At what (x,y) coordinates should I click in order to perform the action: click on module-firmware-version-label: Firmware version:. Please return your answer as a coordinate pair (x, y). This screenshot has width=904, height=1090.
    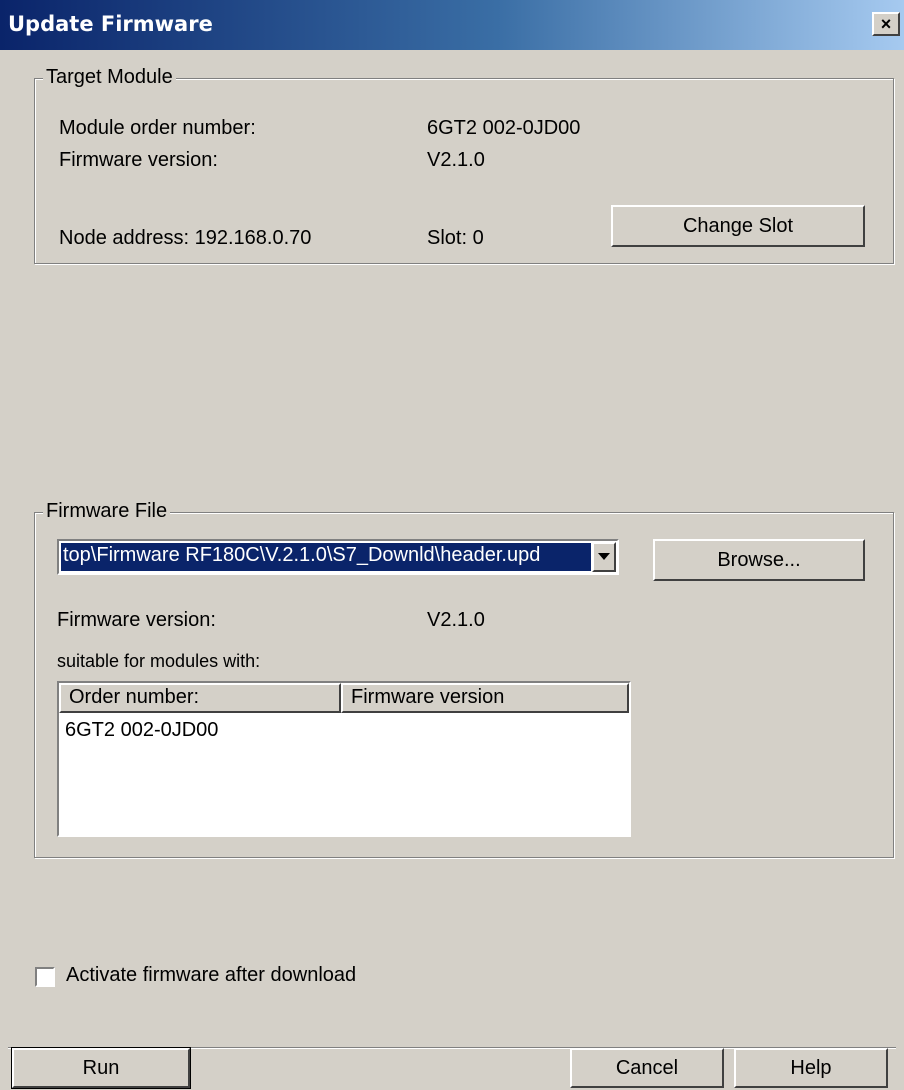
    Looking at the image, I should click on (138, 160).